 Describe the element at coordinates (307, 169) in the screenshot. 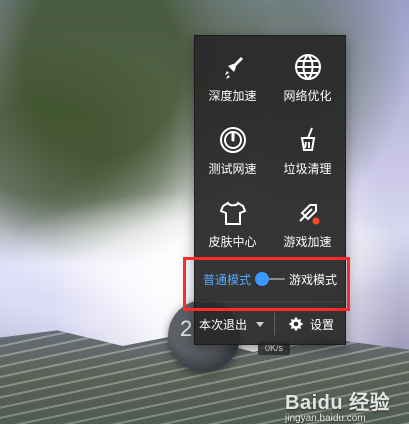

I see `menu-item-label: 垃圾清理` at that location.